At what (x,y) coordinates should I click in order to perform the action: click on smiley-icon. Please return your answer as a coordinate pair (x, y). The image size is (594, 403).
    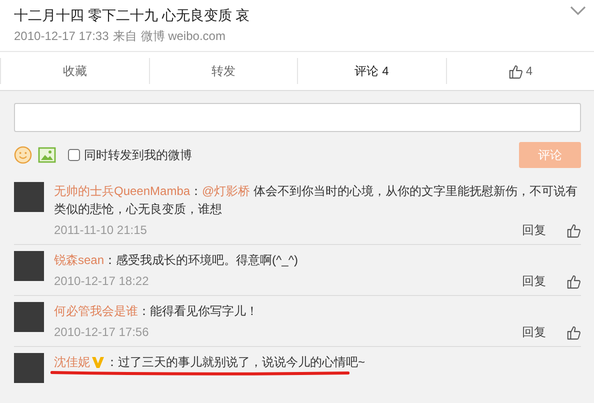
    Looking at the image, I should click on (23, 155).